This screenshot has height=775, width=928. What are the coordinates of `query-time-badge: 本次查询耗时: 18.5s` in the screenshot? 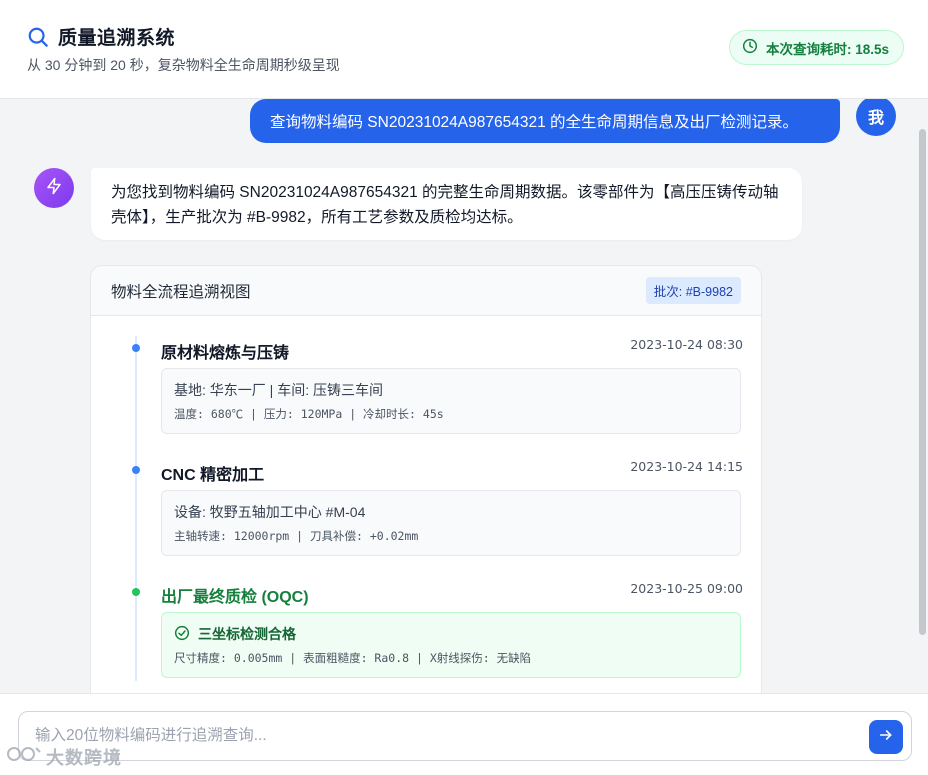 It's located at (816, 47).